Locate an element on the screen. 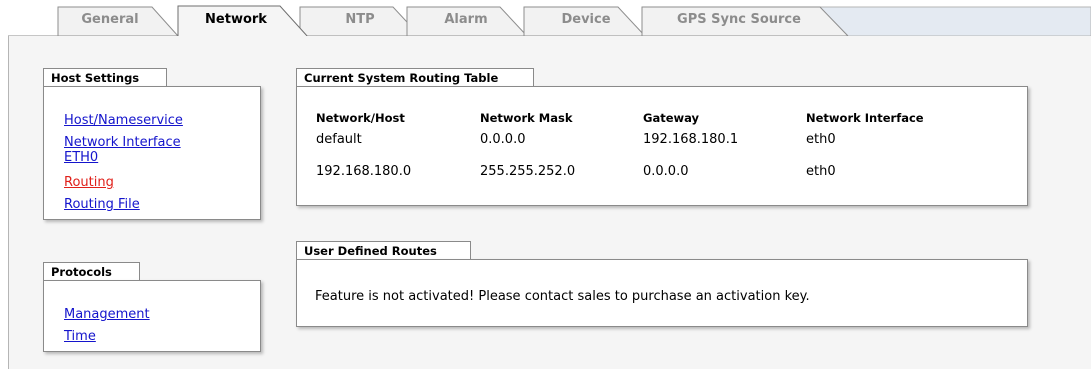  link-host-nameservice: Host/Nameservice is located at coordinates (123, 121).